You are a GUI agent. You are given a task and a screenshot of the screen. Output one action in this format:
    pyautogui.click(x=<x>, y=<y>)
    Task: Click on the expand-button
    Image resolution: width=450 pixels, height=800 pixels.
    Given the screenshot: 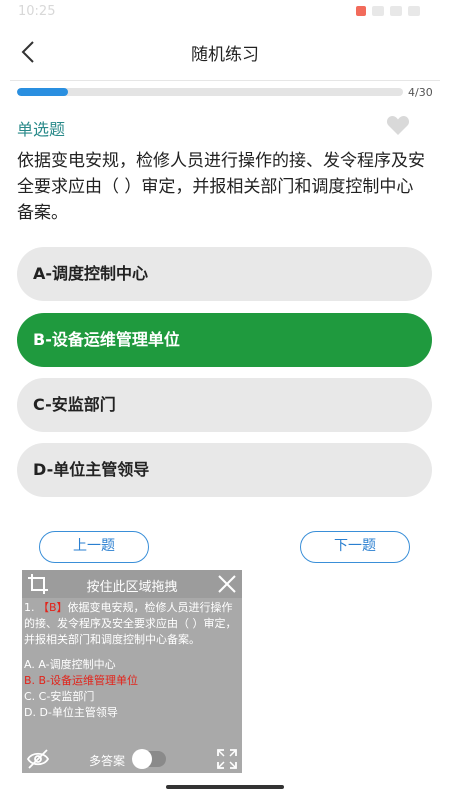 What is the action you would take?
    pyautogui.click(x=227, y=759)
    